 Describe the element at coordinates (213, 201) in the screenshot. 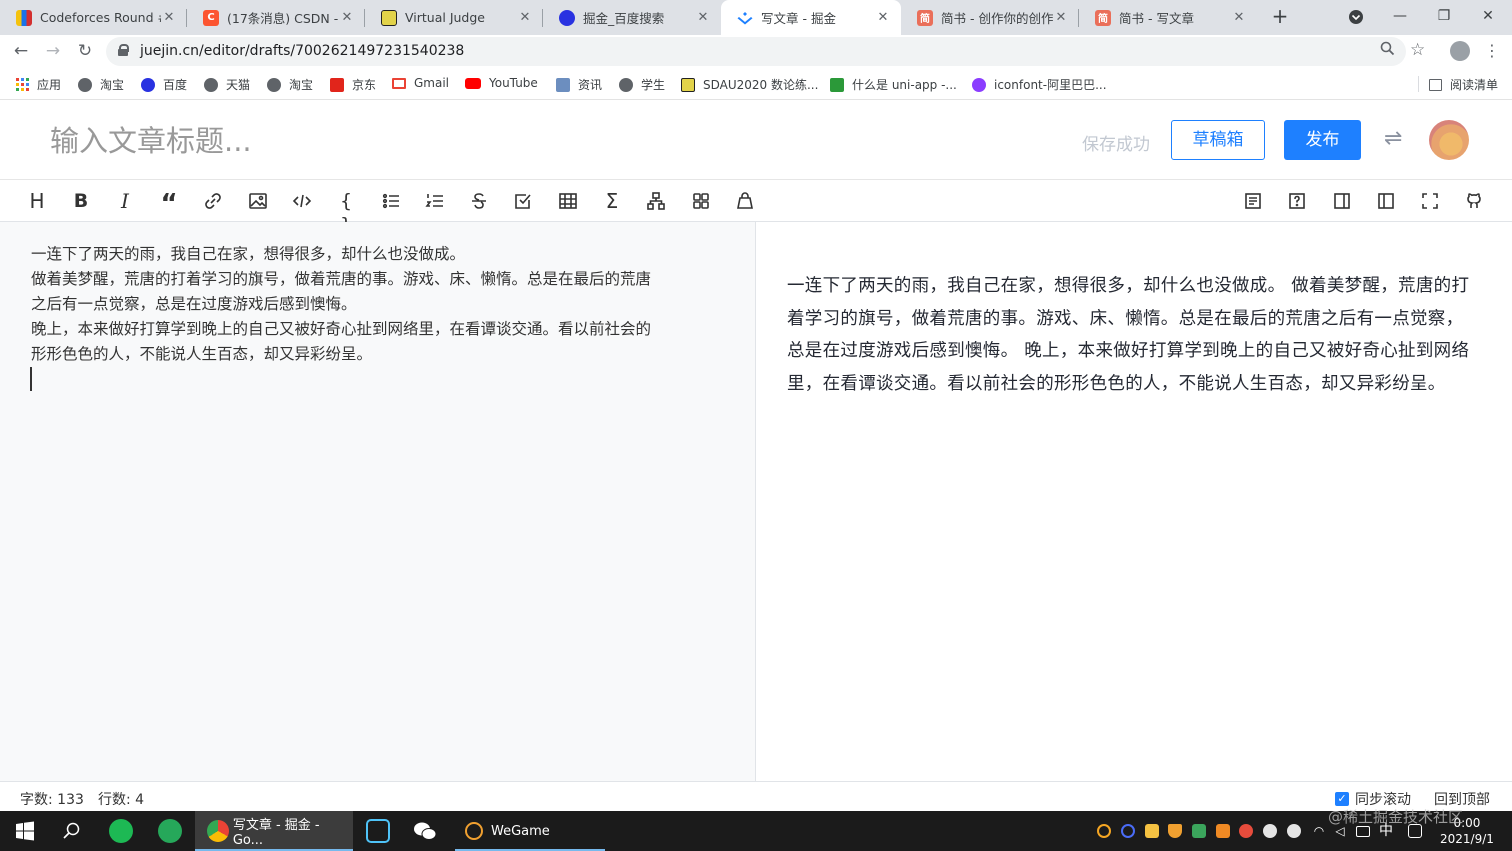

I see `link-icon` at that location.